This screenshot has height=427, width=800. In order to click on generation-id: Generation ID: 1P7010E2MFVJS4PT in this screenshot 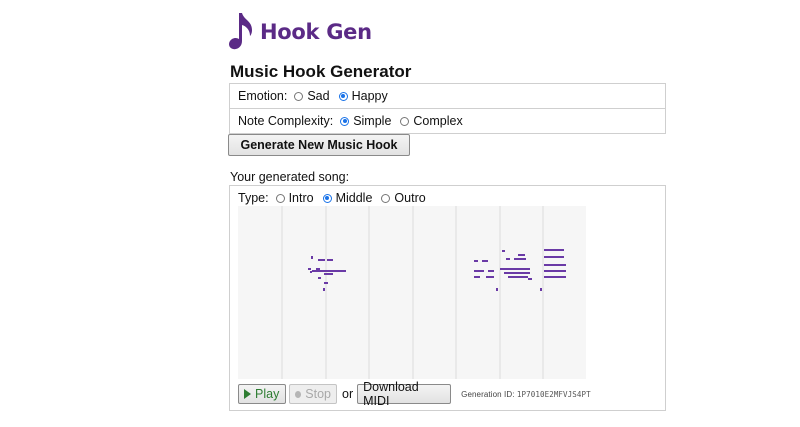, I will do `click(526, 394)`.